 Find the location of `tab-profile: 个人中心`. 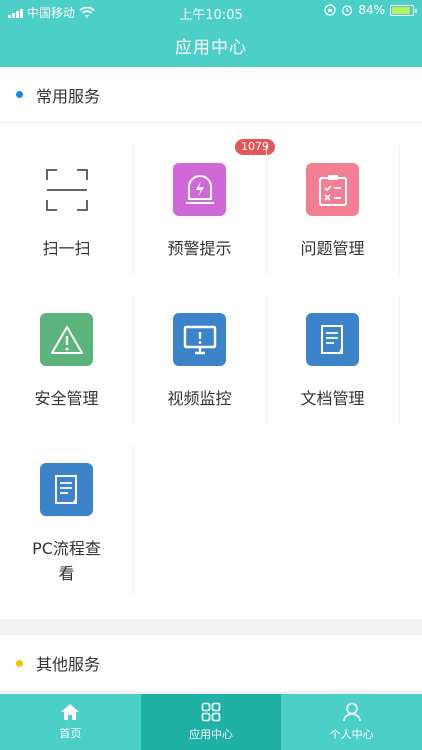

tab-profile: 个人中心 is located at coordinates (351, 722).